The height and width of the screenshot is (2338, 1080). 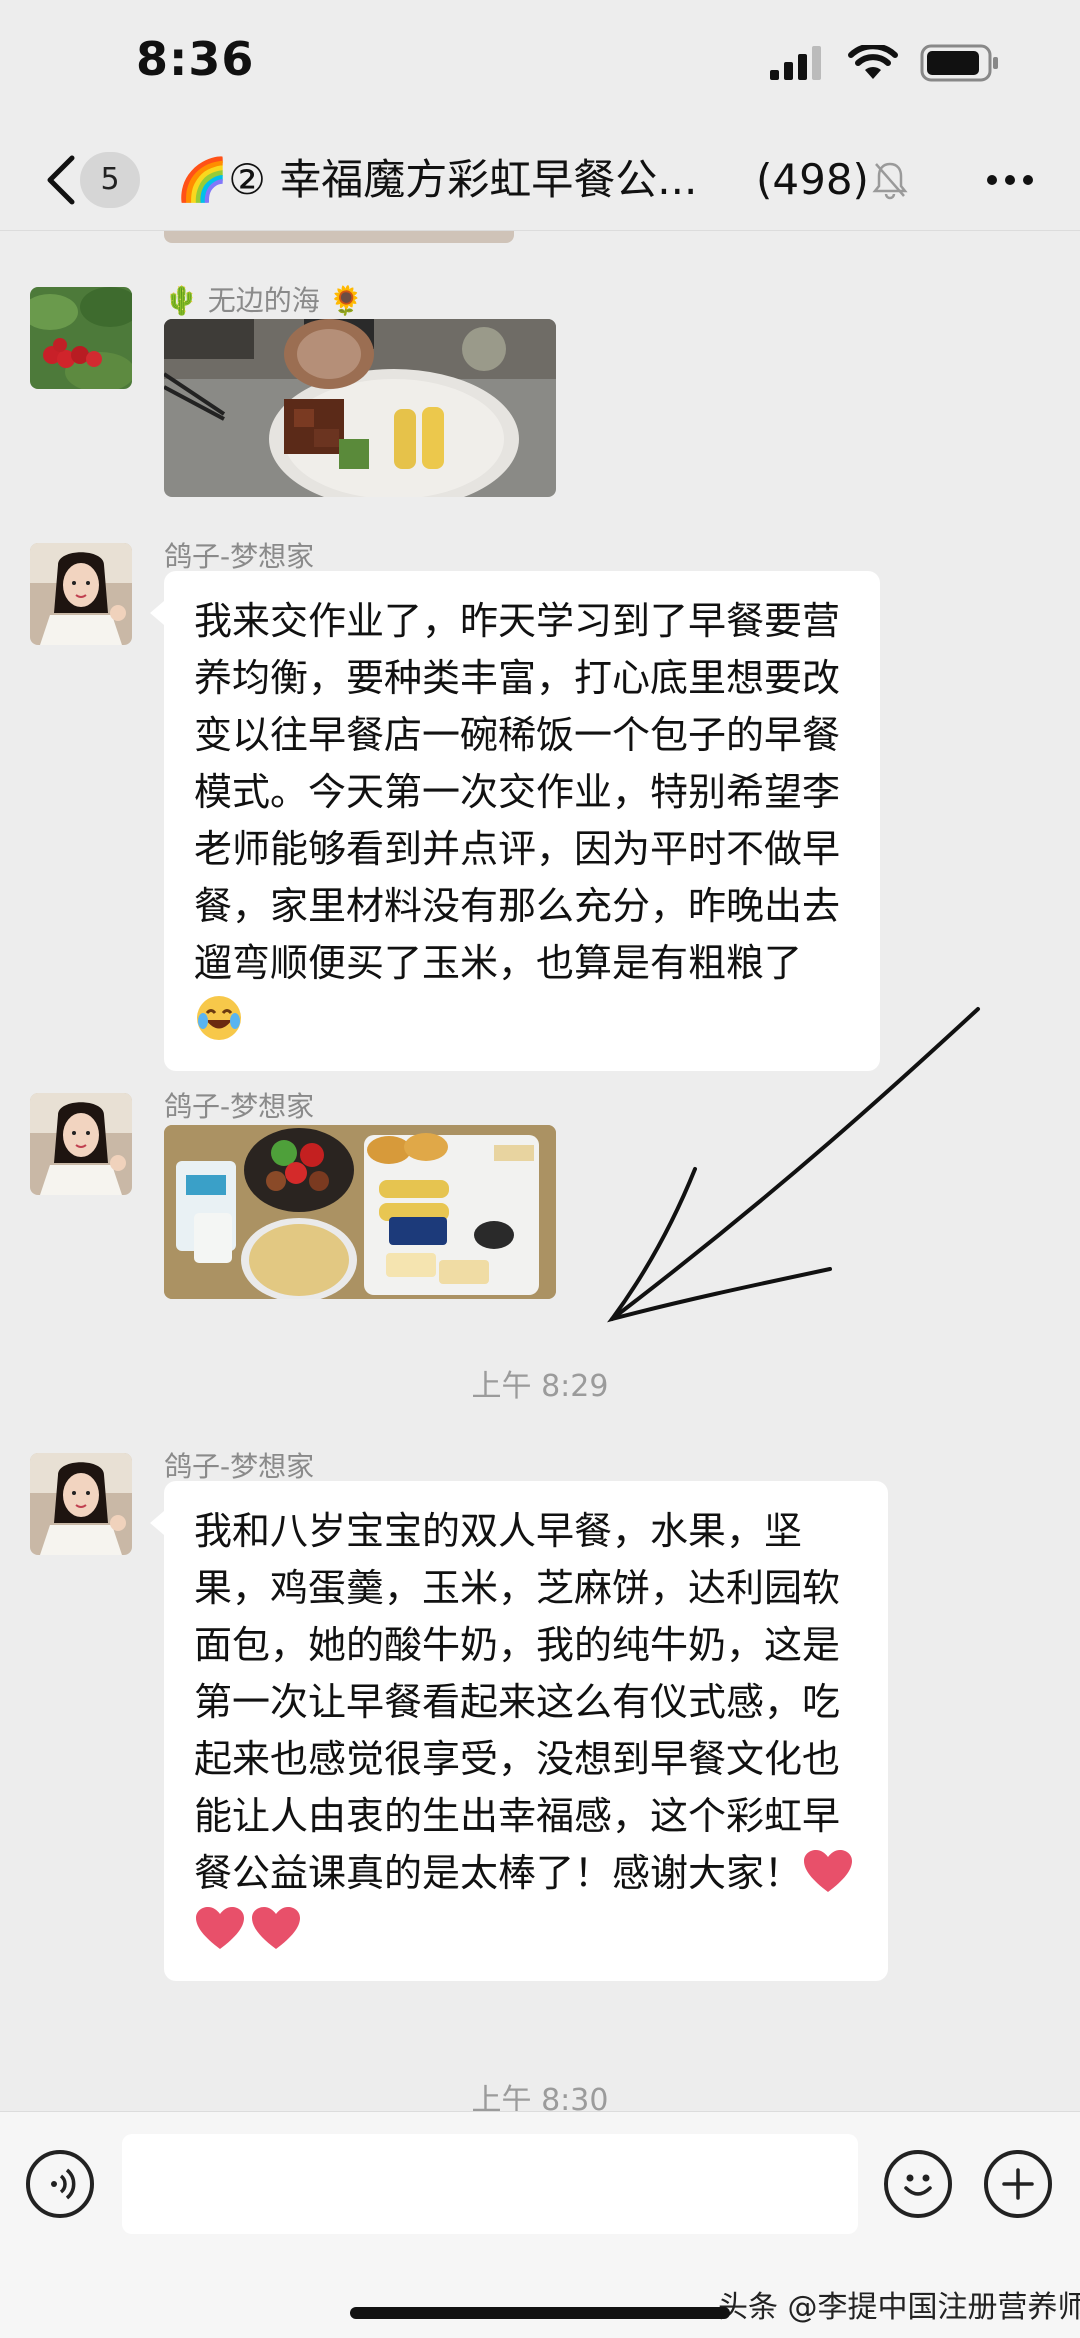 I want to click on home-indicator, so click(x=540, y=2313).